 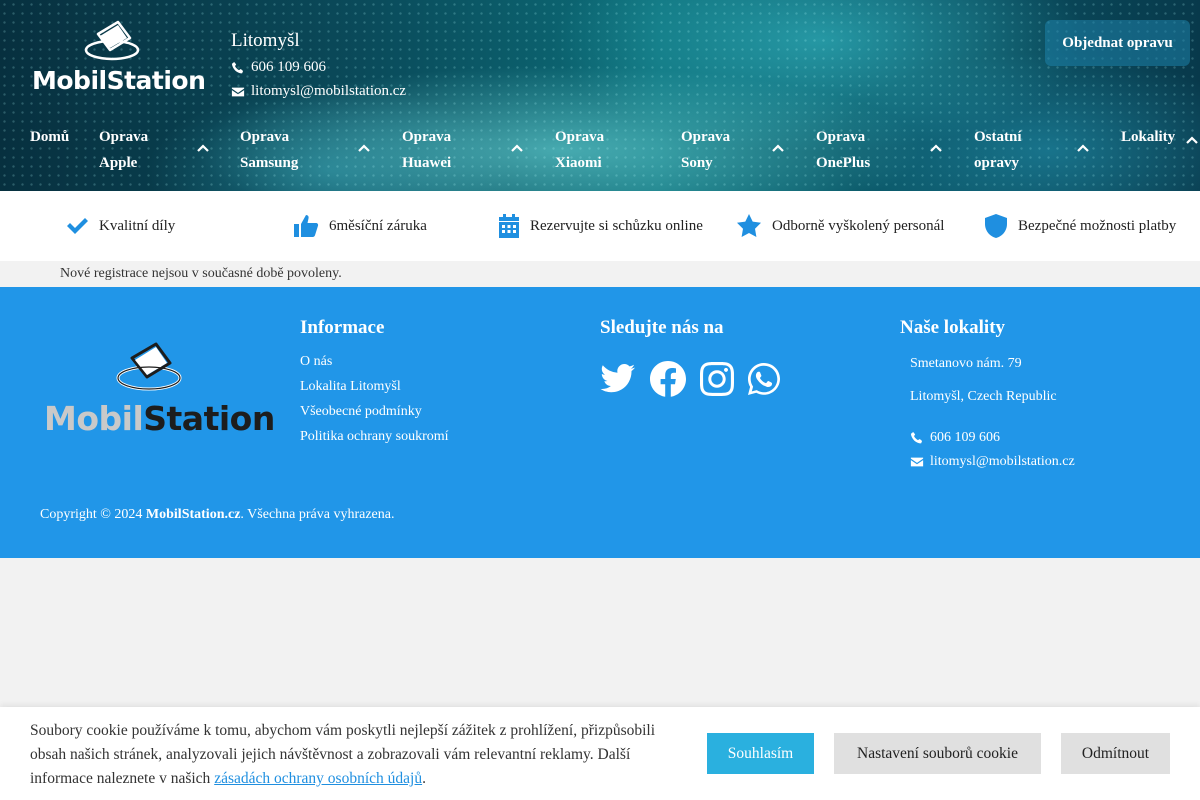 What do you see at coordinates (953, 327) in the screenshot?
I see `footer-locations-title: Naše lokality` at bounding box center [953, 327].